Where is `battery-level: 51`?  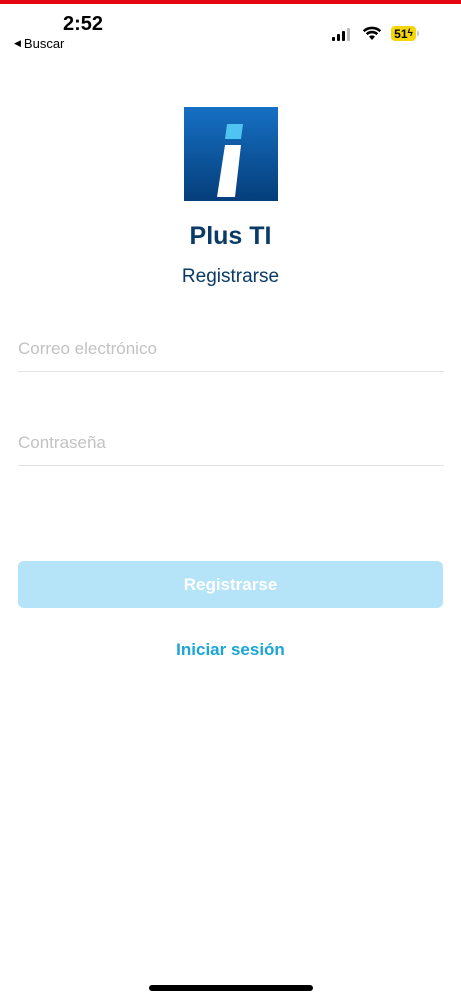
battery-level: 51 is located at coordinates (401, 33).